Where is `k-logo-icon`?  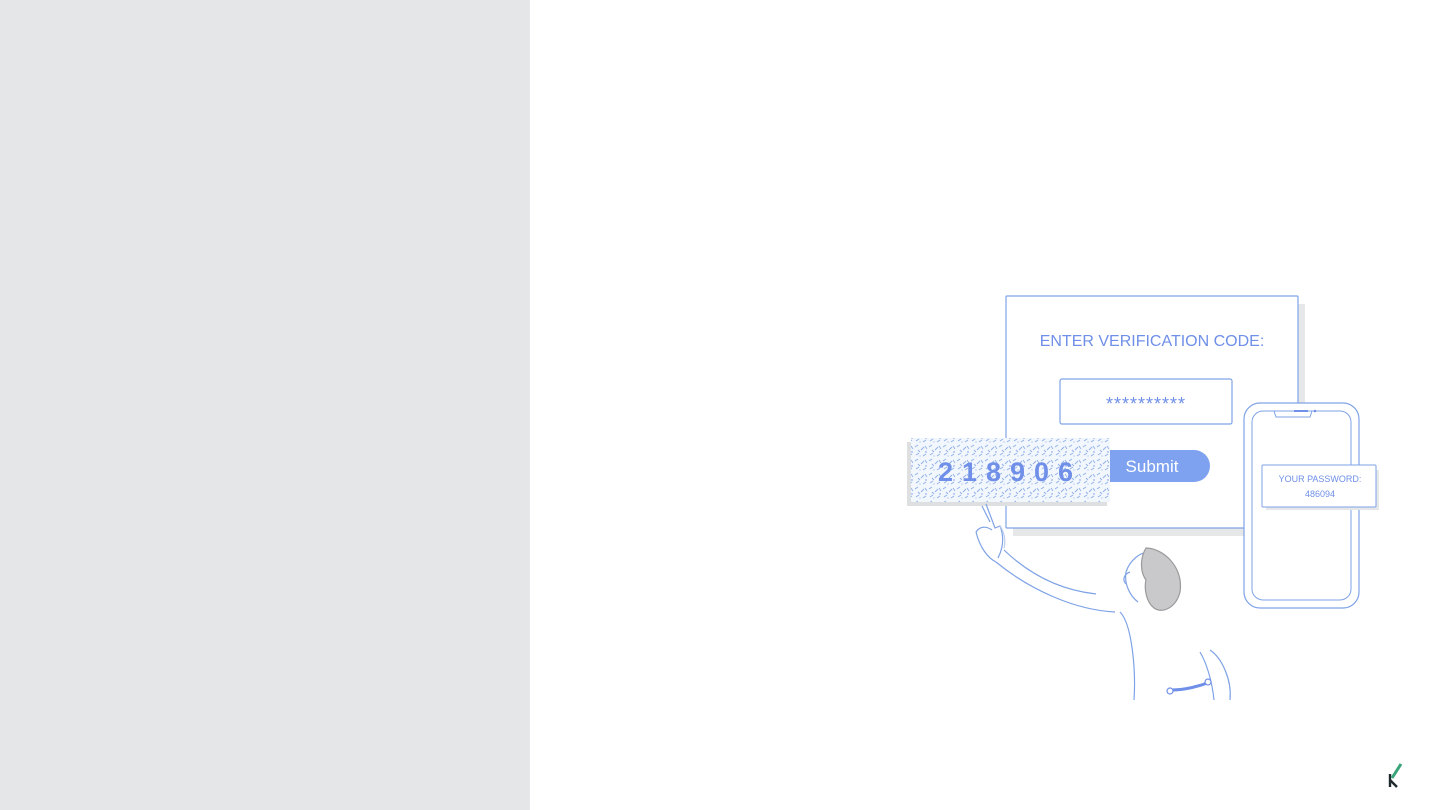
k-logo-icon is located at coordinates (1399, 775).